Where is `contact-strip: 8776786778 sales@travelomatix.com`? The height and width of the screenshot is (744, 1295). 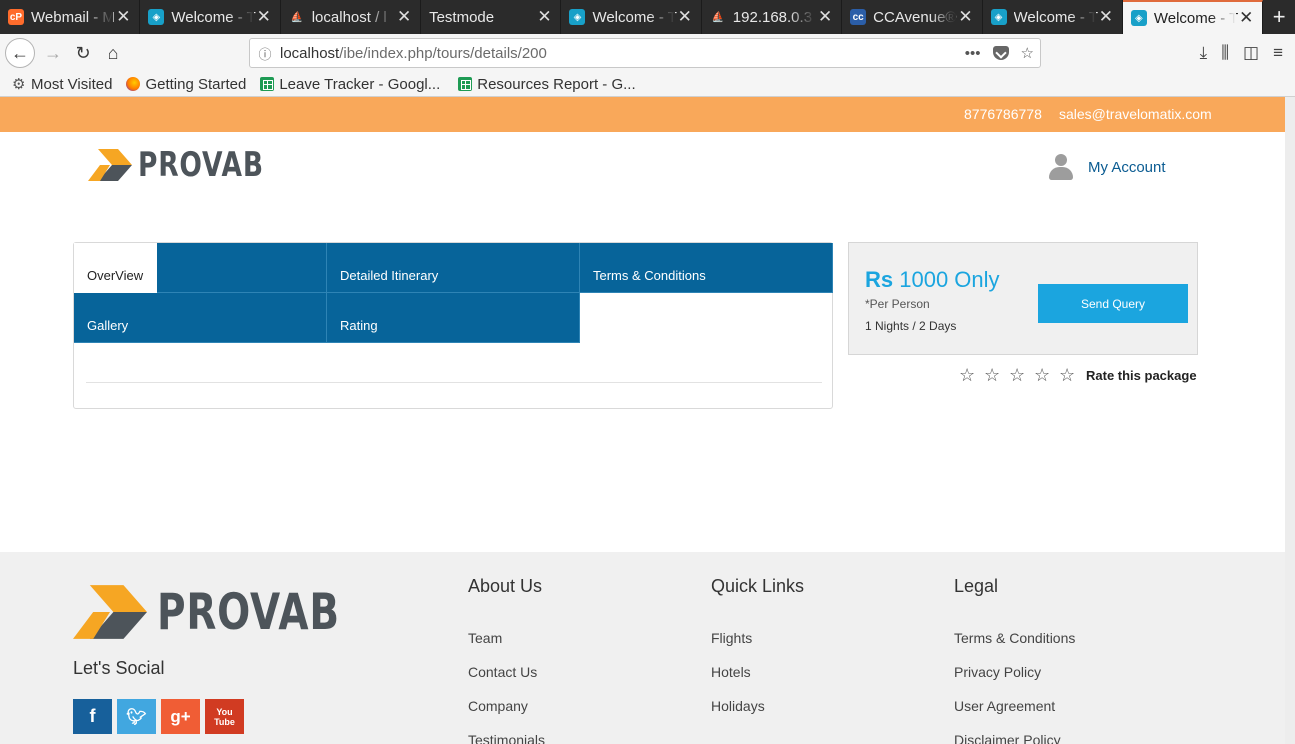 contact-strip: 8776786778 sales@travelomatix.com is located at coordinates (642, 114).